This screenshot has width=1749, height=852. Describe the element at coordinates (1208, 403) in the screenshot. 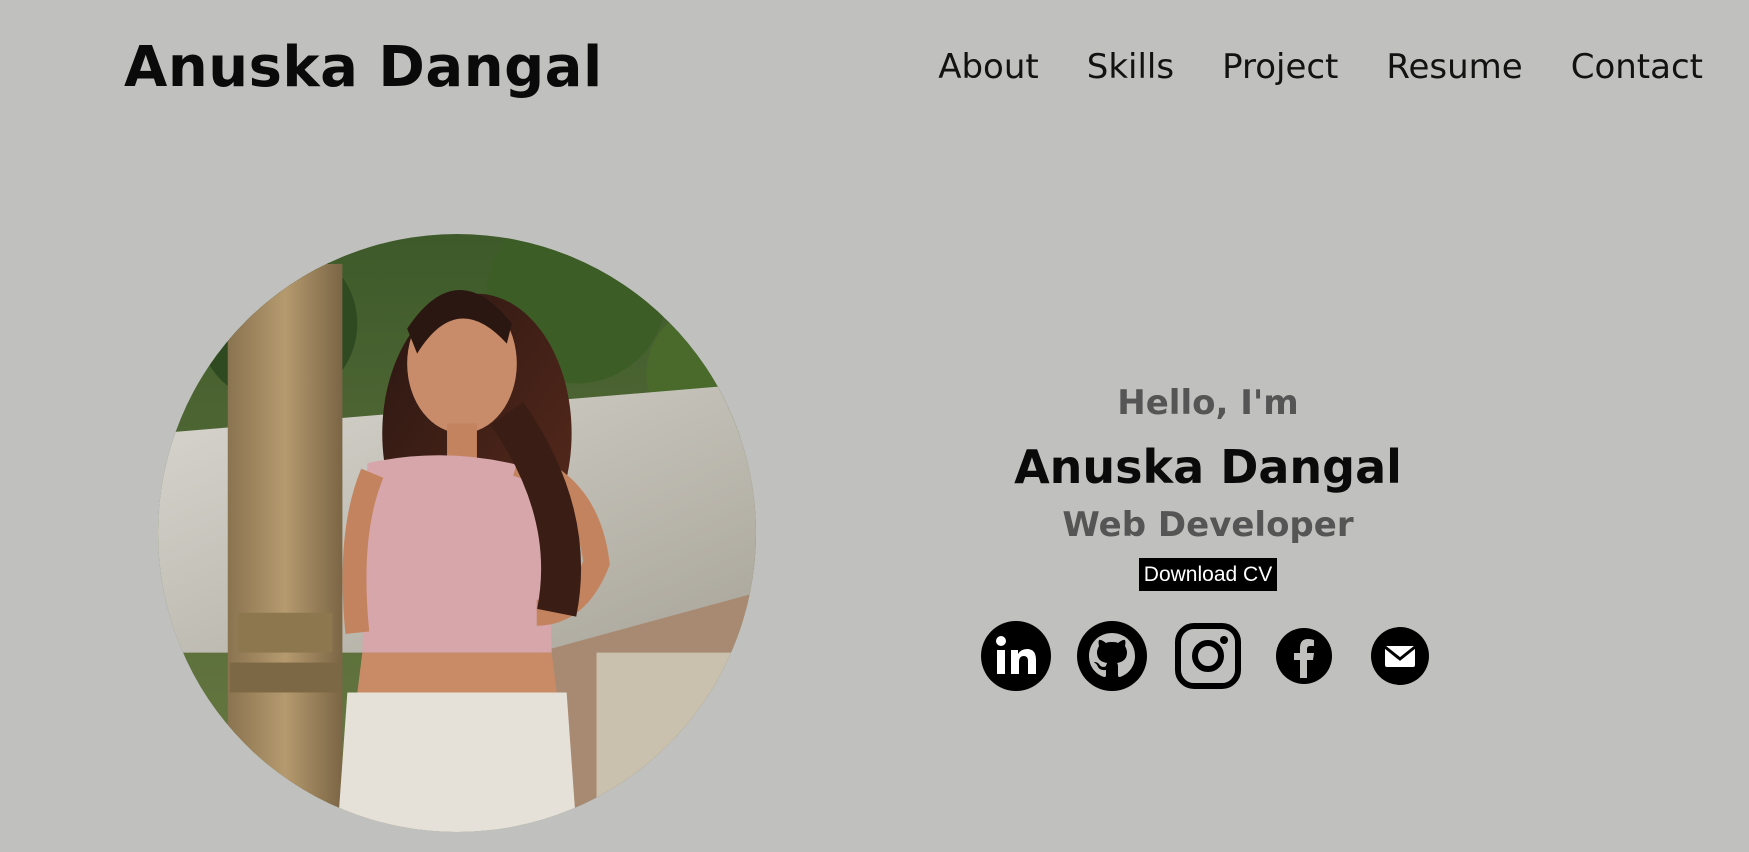

I see `greeting-text: Hello, I'm` at that location.